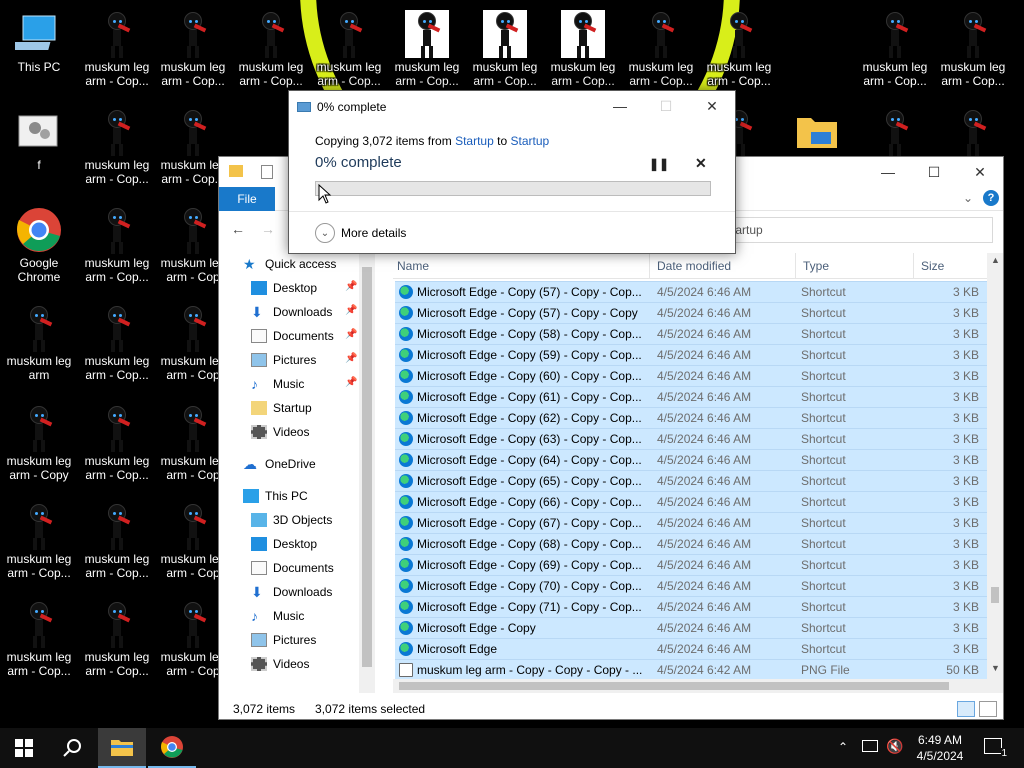 The height and width of the screenshot is (768, 1024). I want to click on more-details-toggle: ⌄ More details, so click(360, 233).